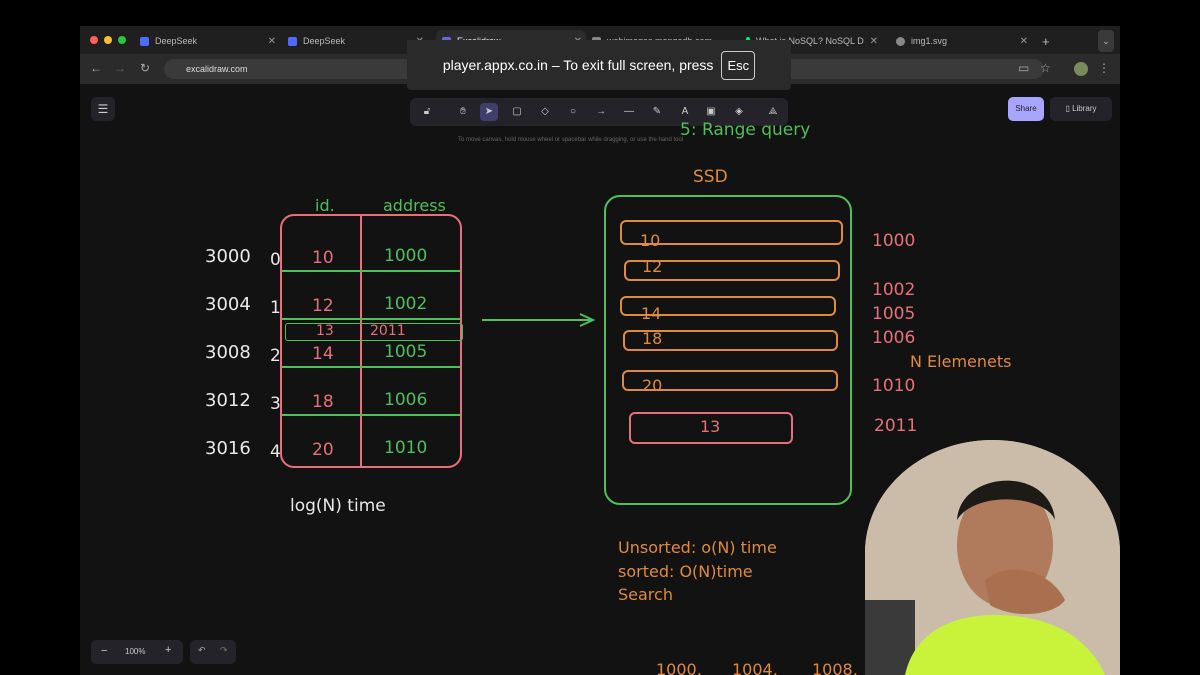 This screenshot has width=1200, height=675. I want to click on log-time-text: log(N) time, so click(338, 506).